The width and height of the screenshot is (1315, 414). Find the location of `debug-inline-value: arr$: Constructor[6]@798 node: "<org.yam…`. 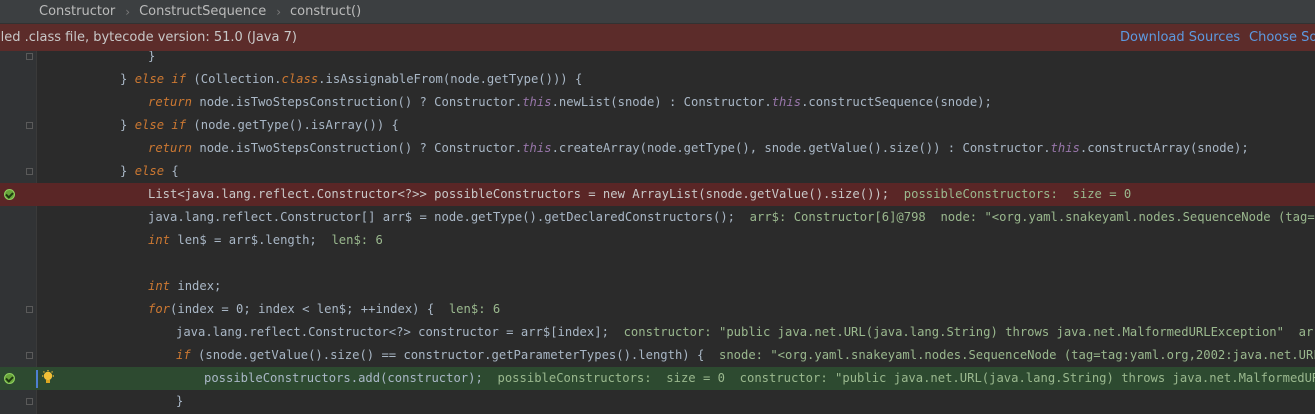

debug-inline-value: arr$: Constructor[6]@798 node: "<org.yam… is located at coordinates (1025, 217).